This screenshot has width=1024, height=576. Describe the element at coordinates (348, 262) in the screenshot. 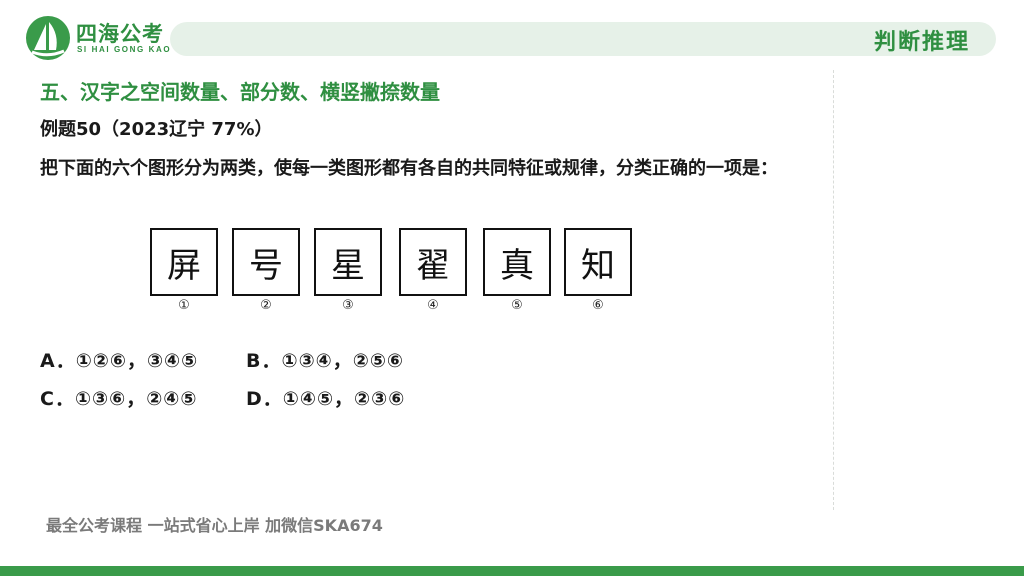

I see `figure-box-3: 星` at that location.